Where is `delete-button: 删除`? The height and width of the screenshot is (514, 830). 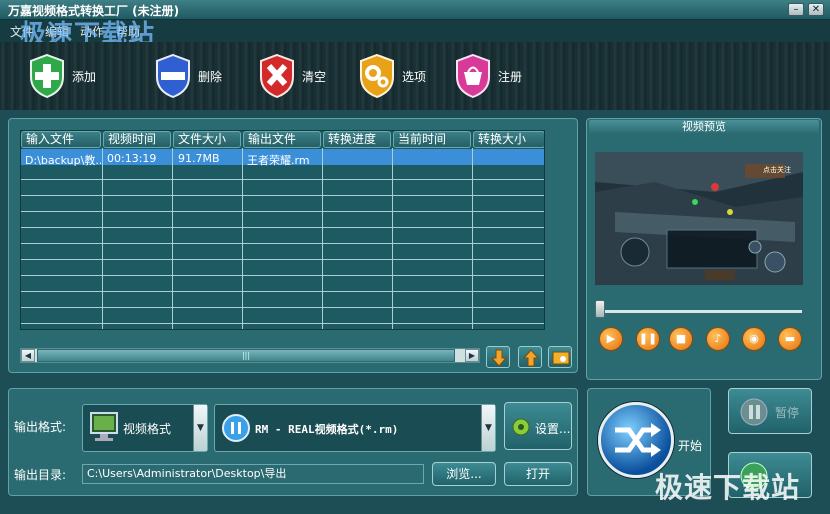 delete-button: 删除 is located at coordinates (188, 76).